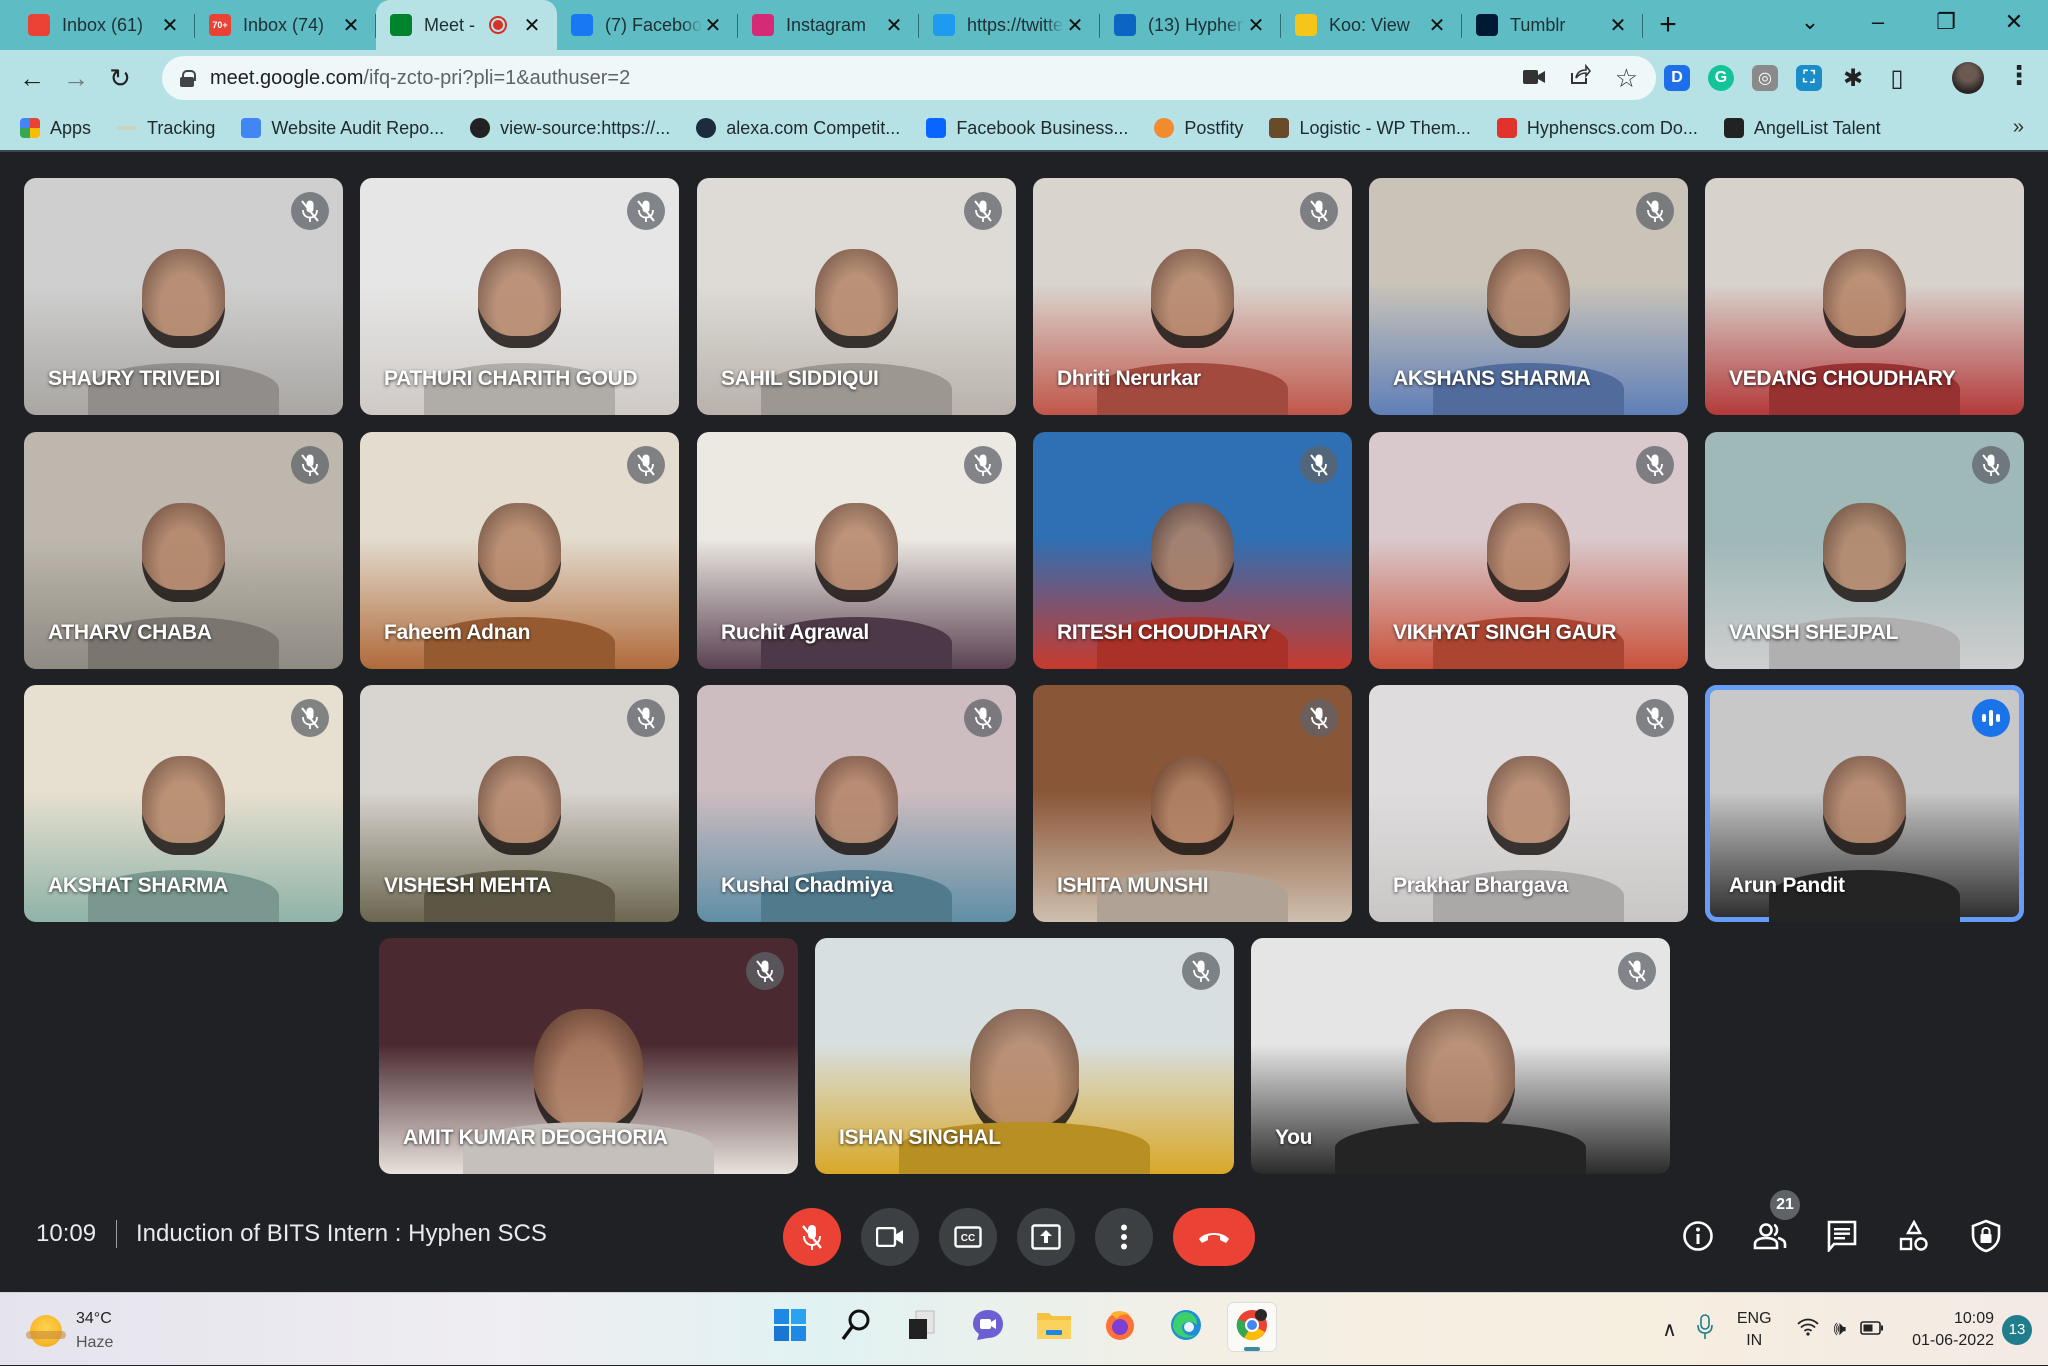 Image resolution: width=2048 pixels, height=1366 pixels. Describe the element at coordinates (1770, 1236) in the screenshot. I see `show-everyone-button` at that location.